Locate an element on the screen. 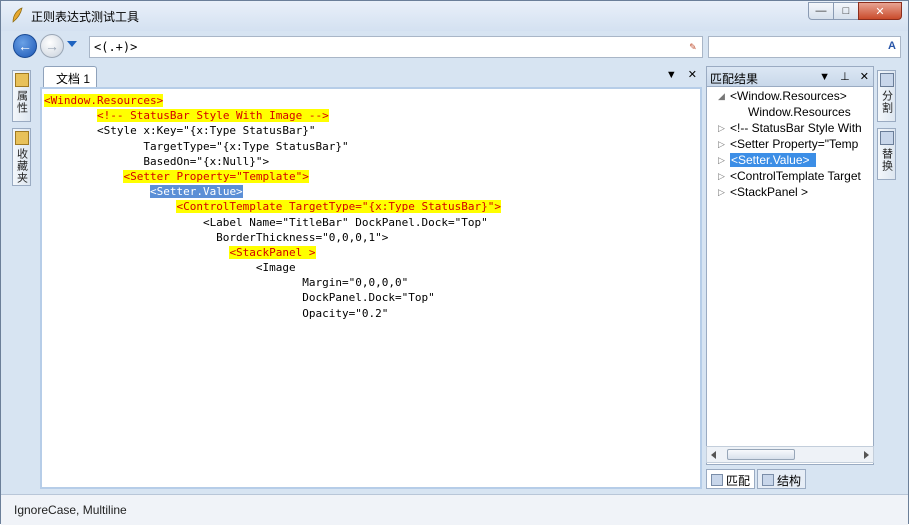 This screenshot has height=526, width=911. tab-structure-label: 结构 is located at coordinates (789, 480).